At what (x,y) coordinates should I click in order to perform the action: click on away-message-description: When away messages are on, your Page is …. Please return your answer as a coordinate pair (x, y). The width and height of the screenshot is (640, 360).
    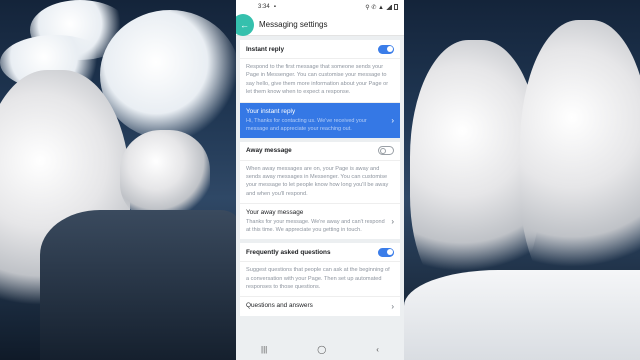
    Looking at the image, I should click on (317, 181).